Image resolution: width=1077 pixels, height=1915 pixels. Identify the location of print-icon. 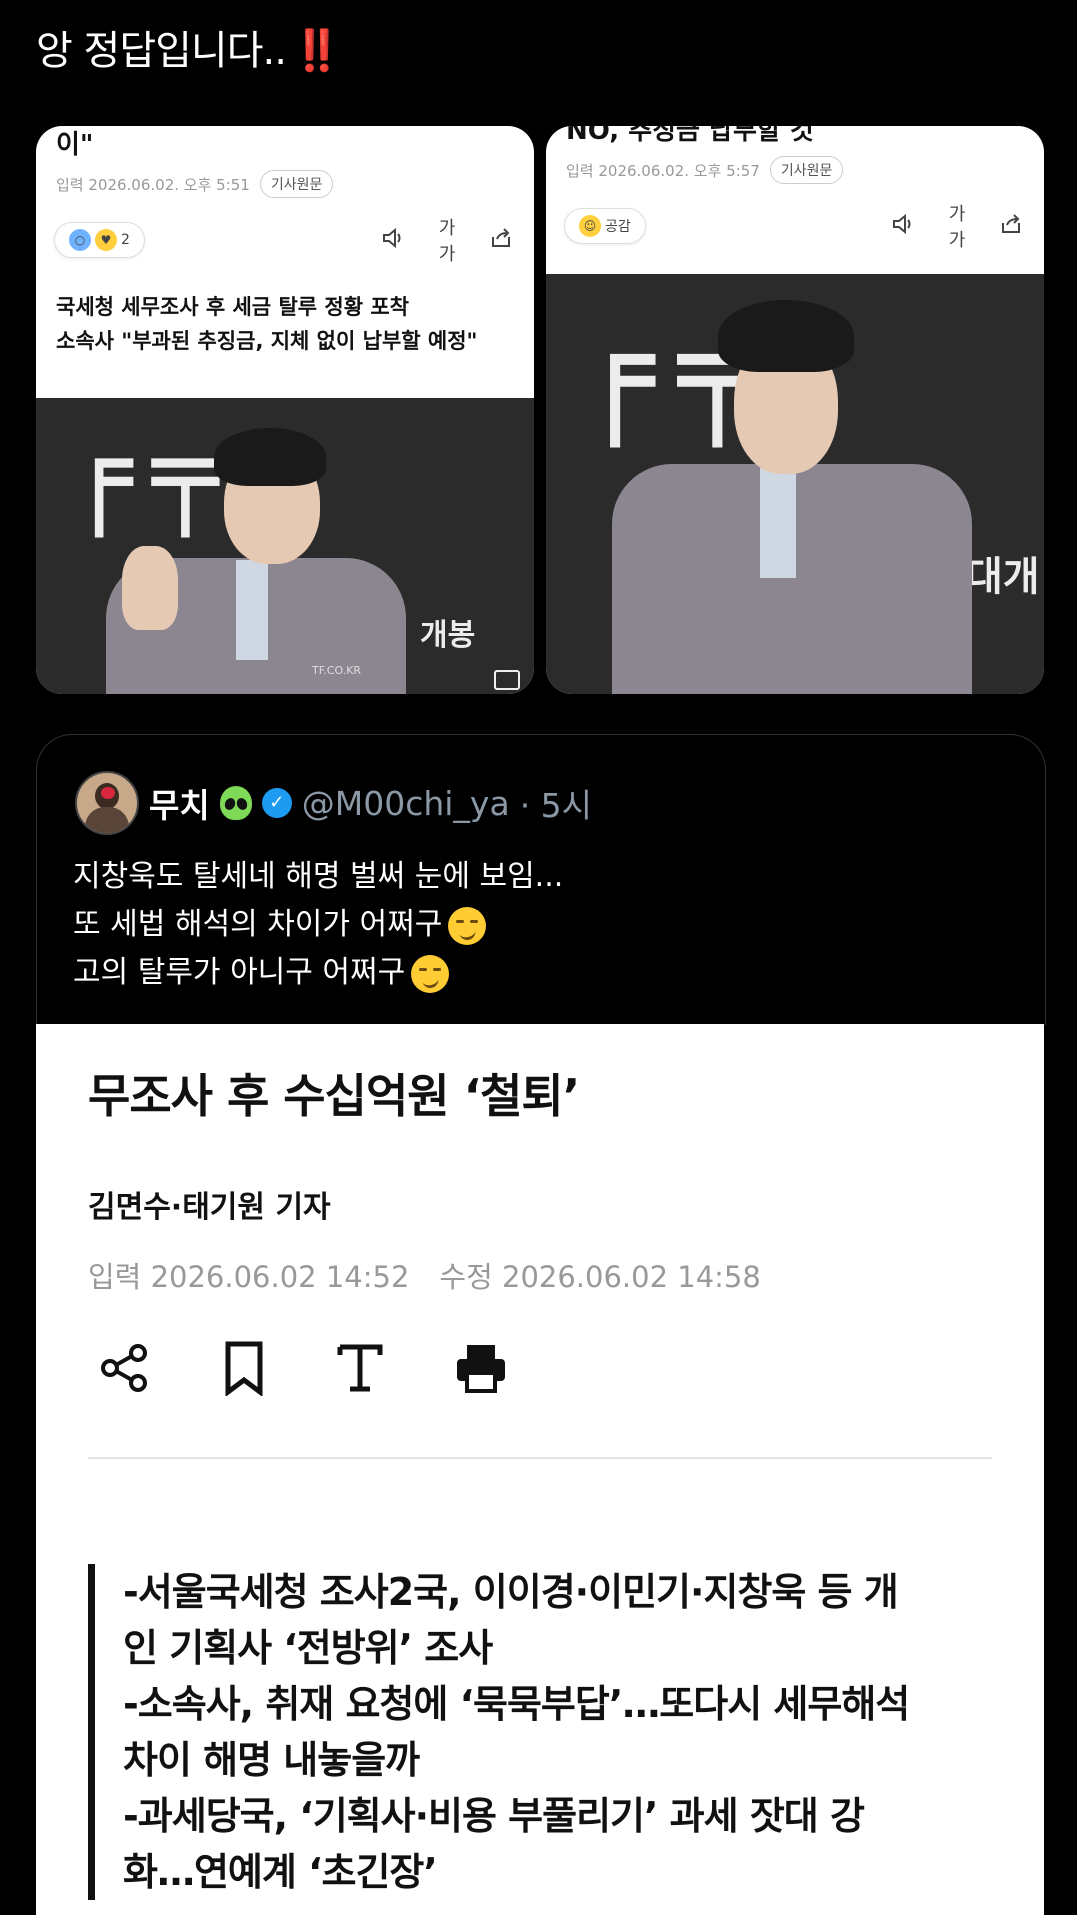
(481, 1368).